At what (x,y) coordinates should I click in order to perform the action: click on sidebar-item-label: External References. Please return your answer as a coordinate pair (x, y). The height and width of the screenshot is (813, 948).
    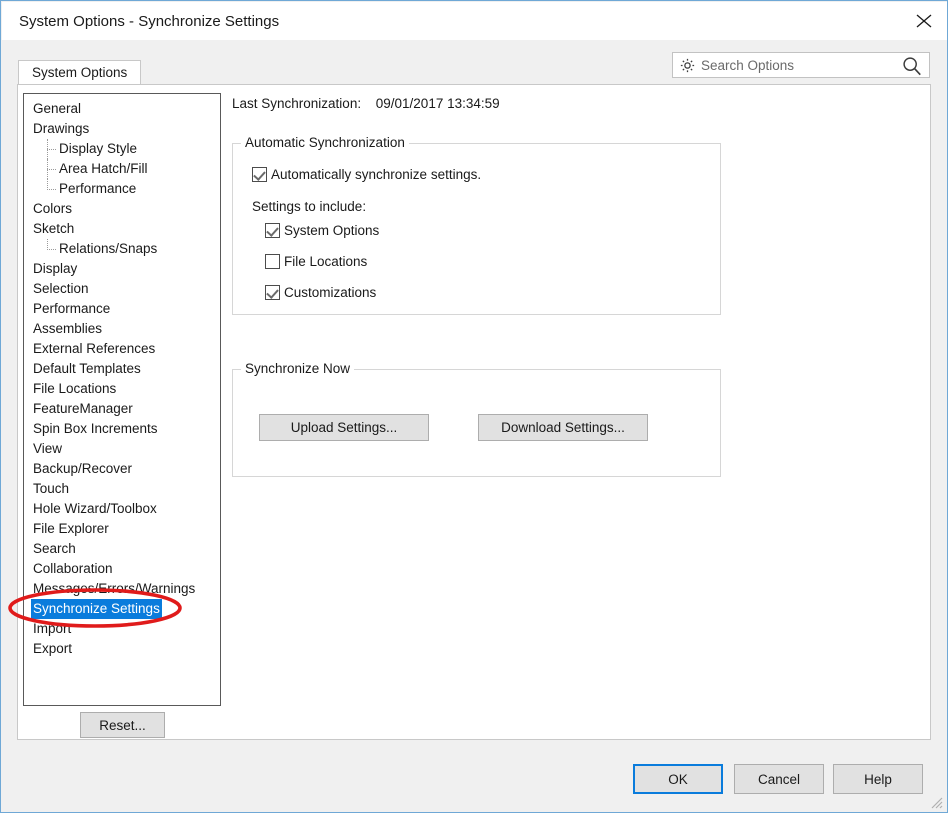
    Looking at the image, I should click on (94, 348).